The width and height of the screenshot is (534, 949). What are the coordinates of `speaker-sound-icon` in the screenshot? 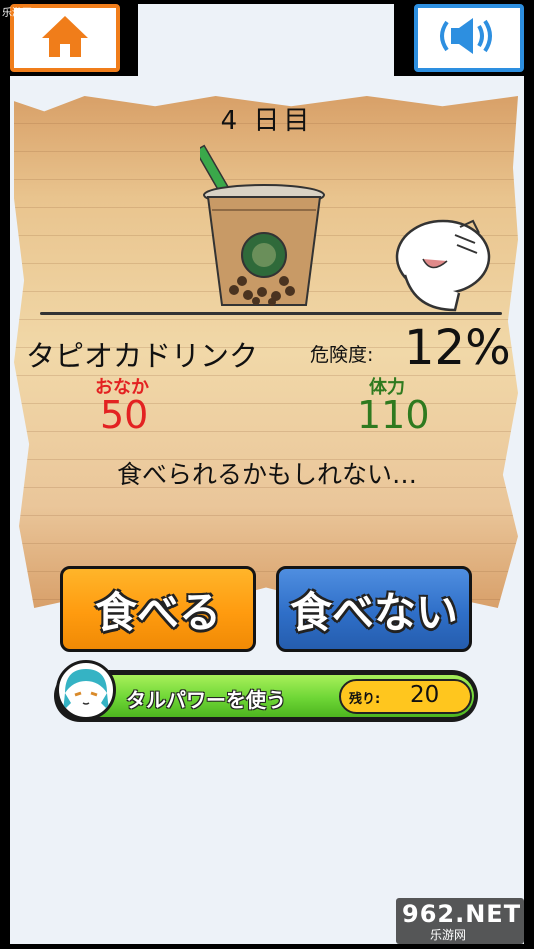 It's located at (469, 38).